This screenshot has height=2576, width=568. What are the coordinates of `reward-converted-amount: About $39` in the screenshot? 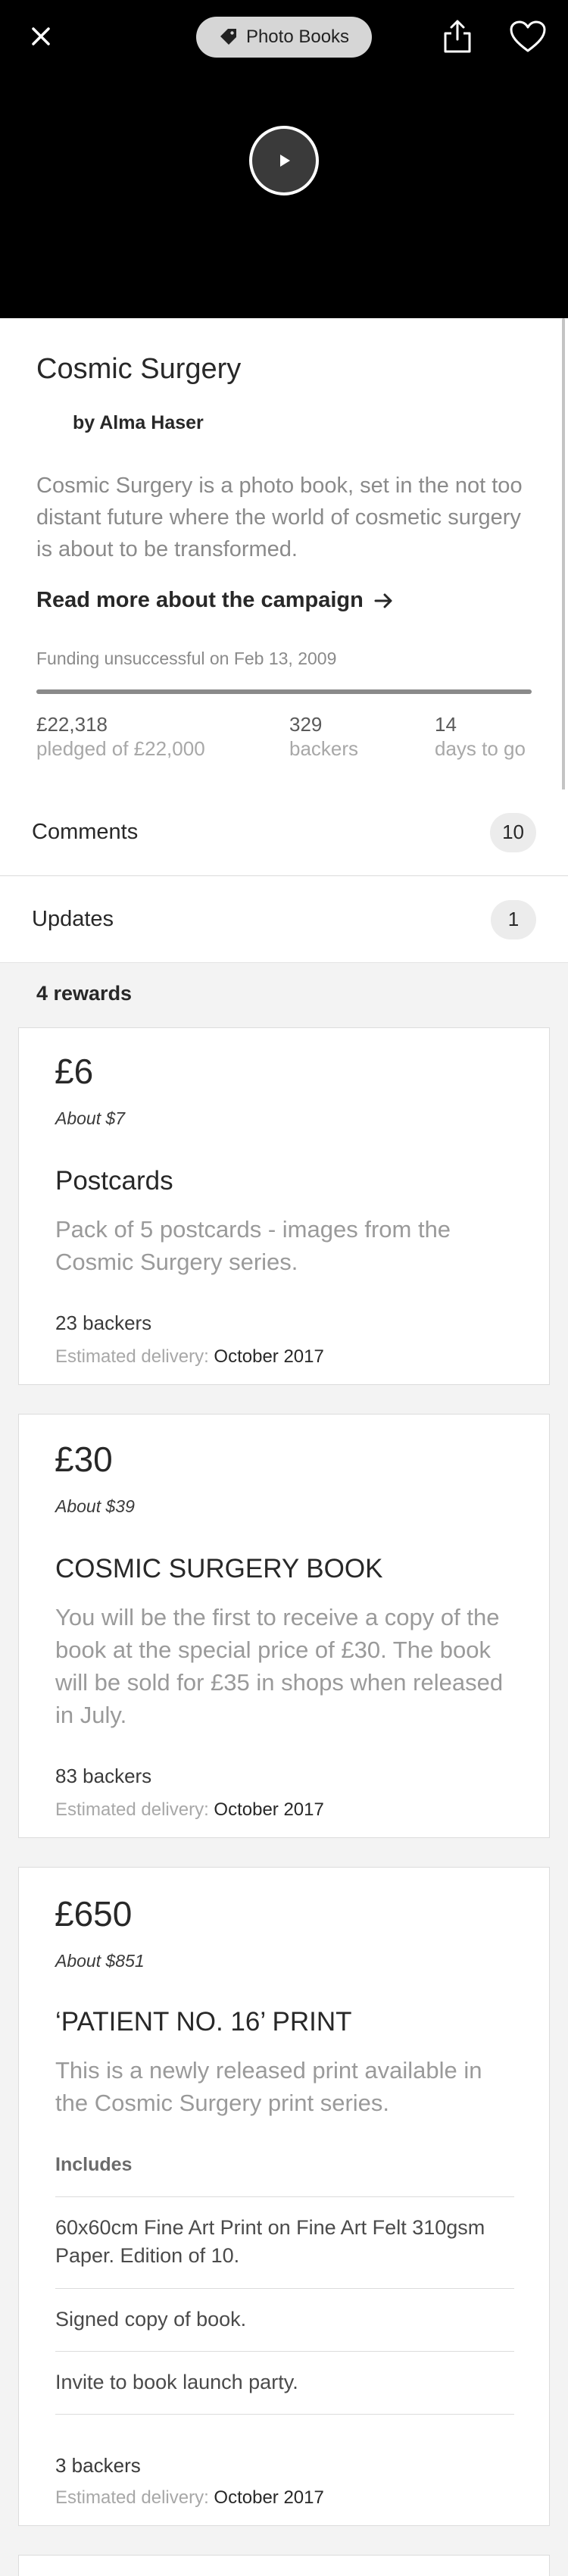 It's located at (95, 1506).